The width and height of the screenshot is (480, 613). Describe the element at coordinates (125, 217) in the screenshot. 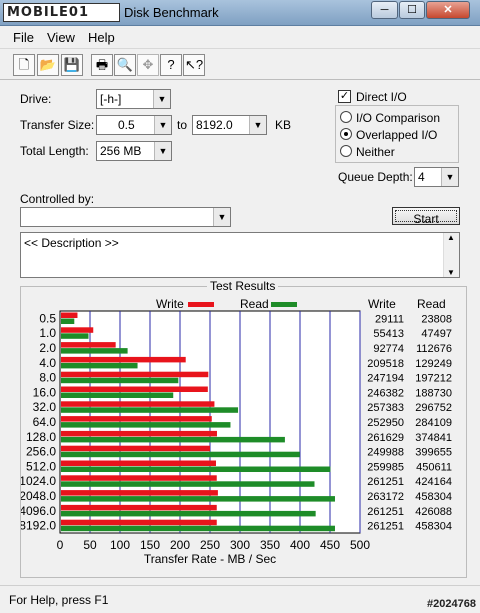

I see `controlled-by-select: ▼` at that location.